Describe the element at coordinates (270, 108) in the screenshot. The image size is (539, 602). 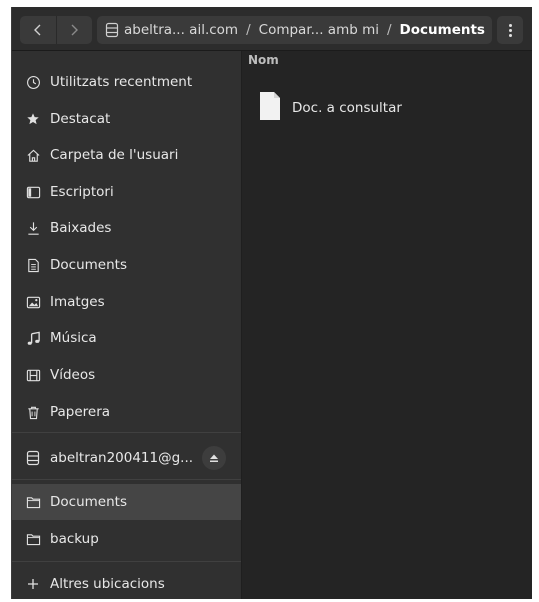
I see `text-file-icon` at that location.